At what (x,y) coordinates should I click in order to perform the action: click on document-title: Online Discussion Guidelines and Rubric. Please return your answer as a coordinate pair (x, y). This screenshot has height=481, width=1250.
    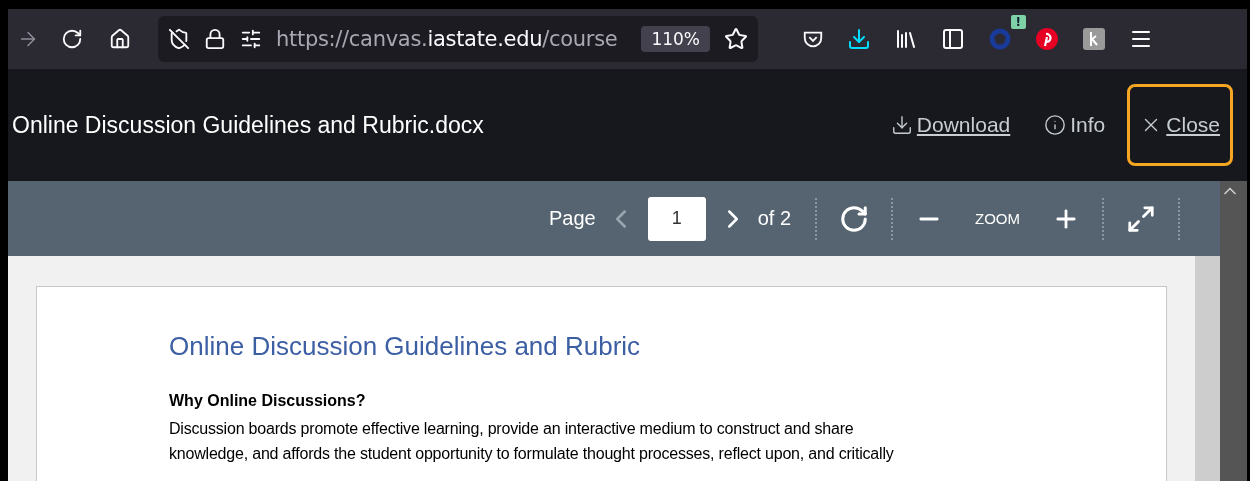
    Looking at the image, I should click on (405, 346).